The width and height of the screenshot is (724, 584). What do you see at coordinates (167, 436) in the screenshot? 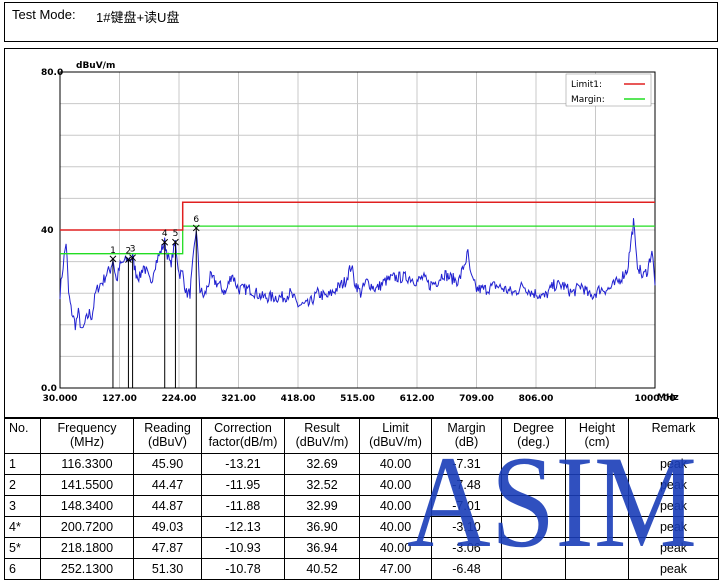
I see `column-header: Reading (dBuV)` at bounding box center [167, 436].